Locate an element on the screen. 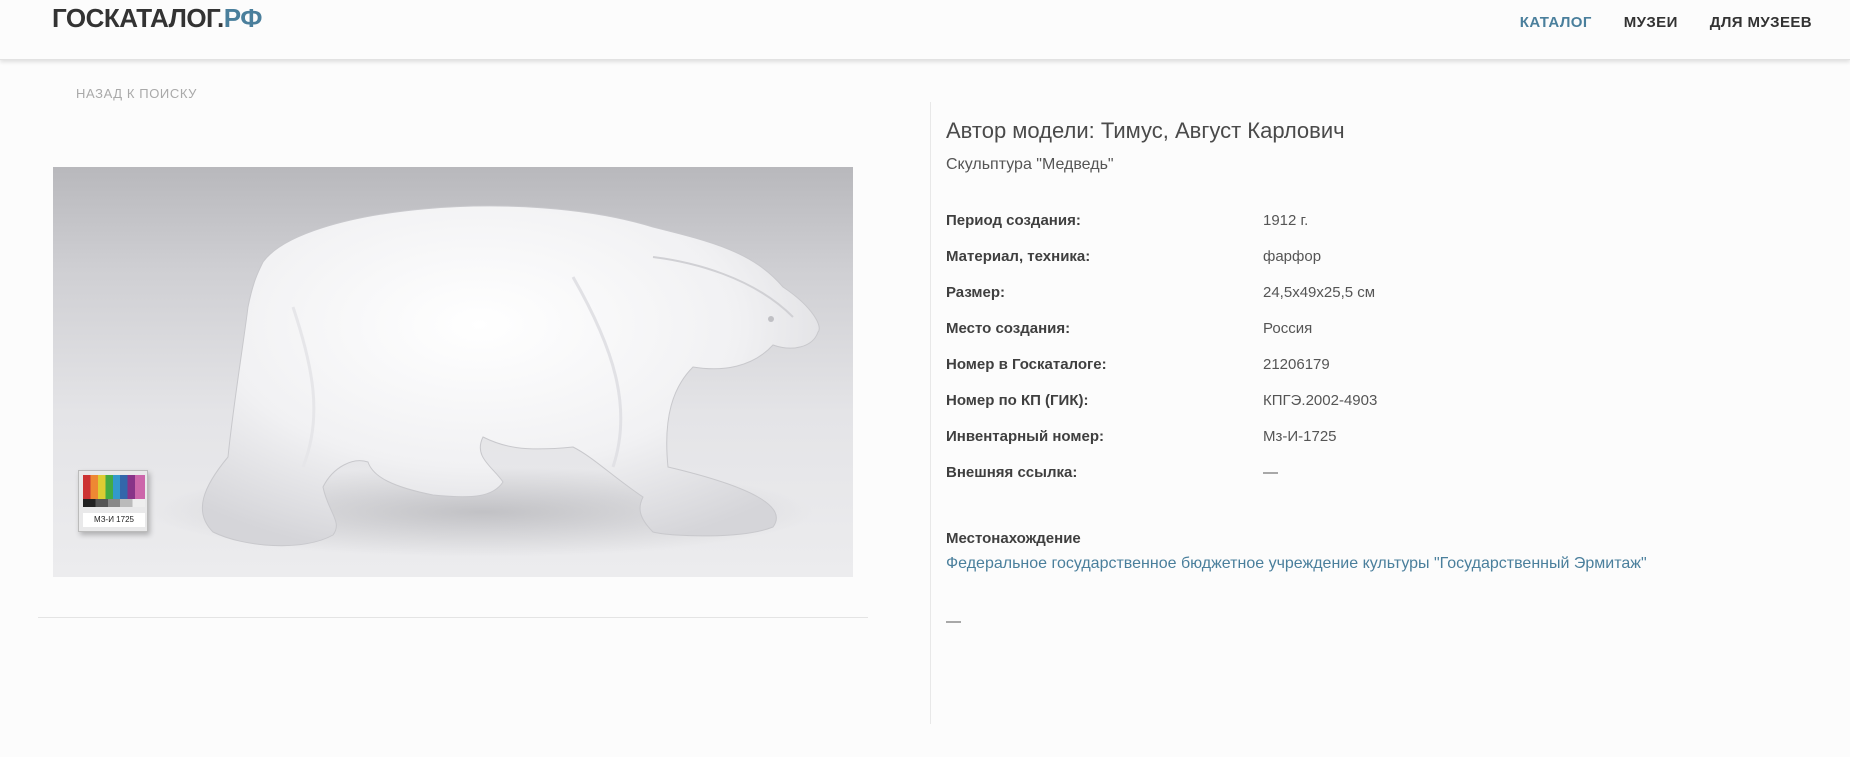 This screenshot has height=757, width=1850. property-row: Место создания: Россия is located at coordinates (1376, 338).